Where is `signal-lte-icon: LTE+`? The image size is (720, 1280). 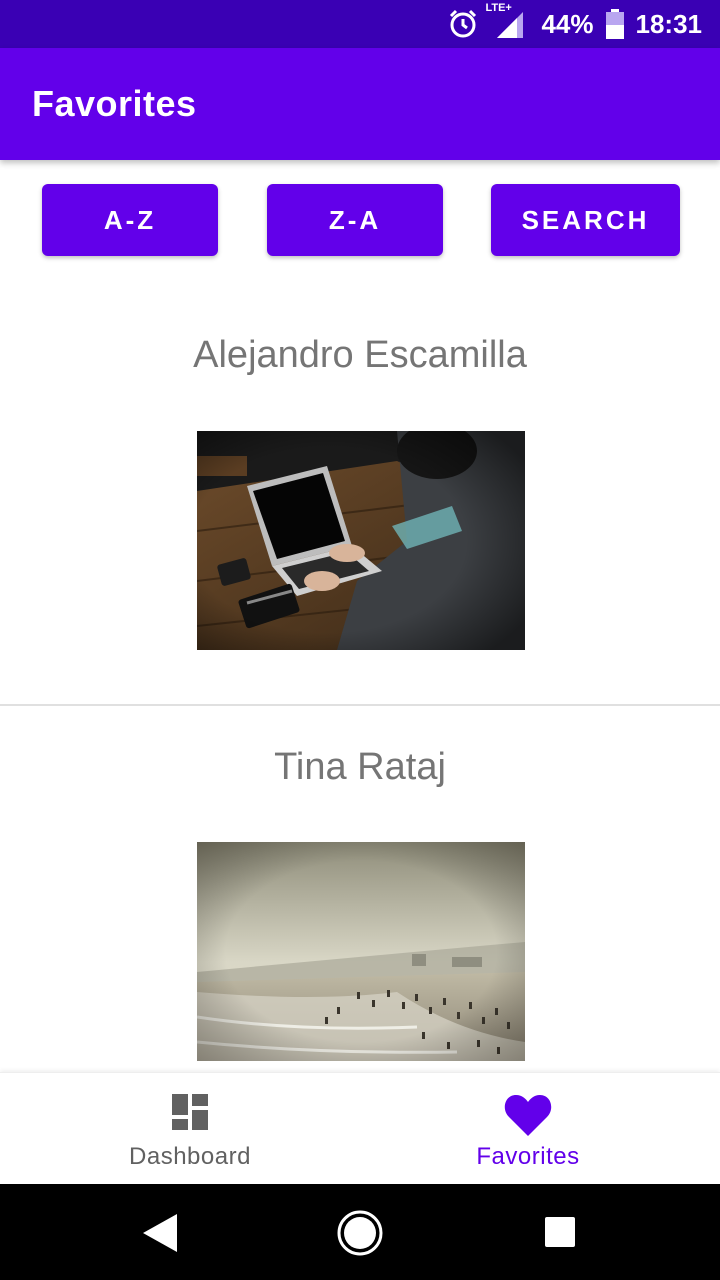 signal-lte-icon: LTE+ is located at coordinates (505, 21).